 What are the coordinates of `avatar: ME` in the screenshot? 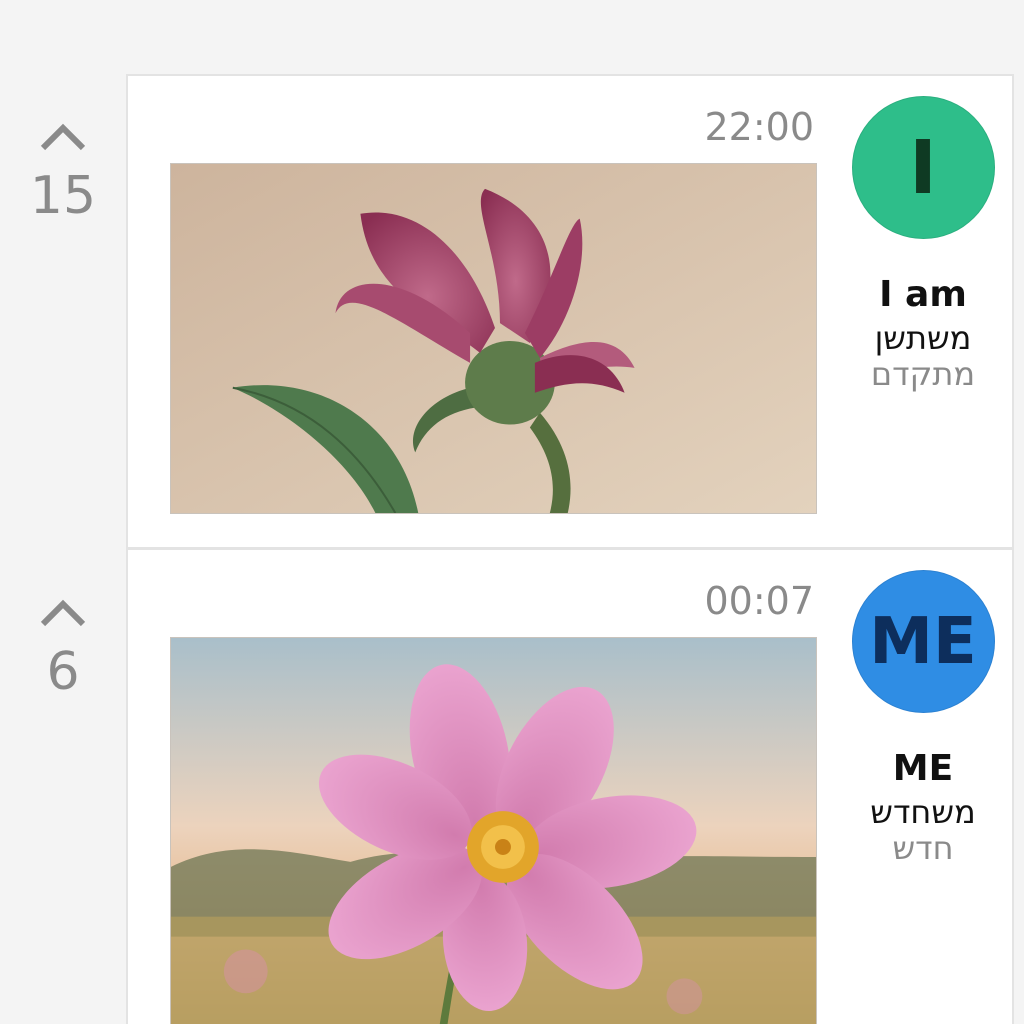 It's located at (923, 641).